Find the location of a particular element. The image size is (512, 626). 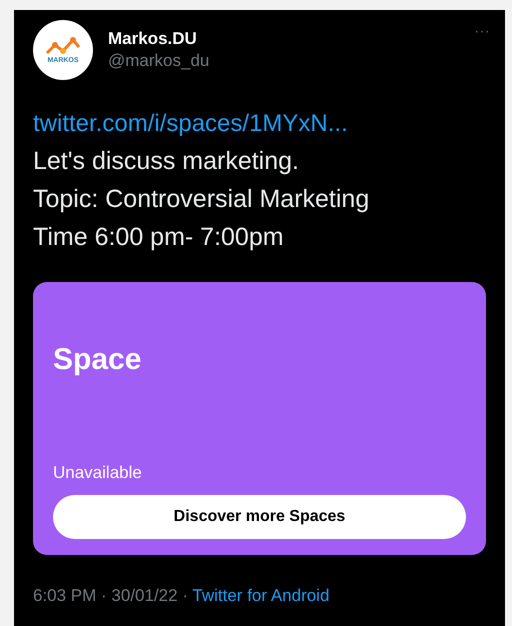

tweet-text: Let's discuss marketing. is located at coordinates (166, 161).